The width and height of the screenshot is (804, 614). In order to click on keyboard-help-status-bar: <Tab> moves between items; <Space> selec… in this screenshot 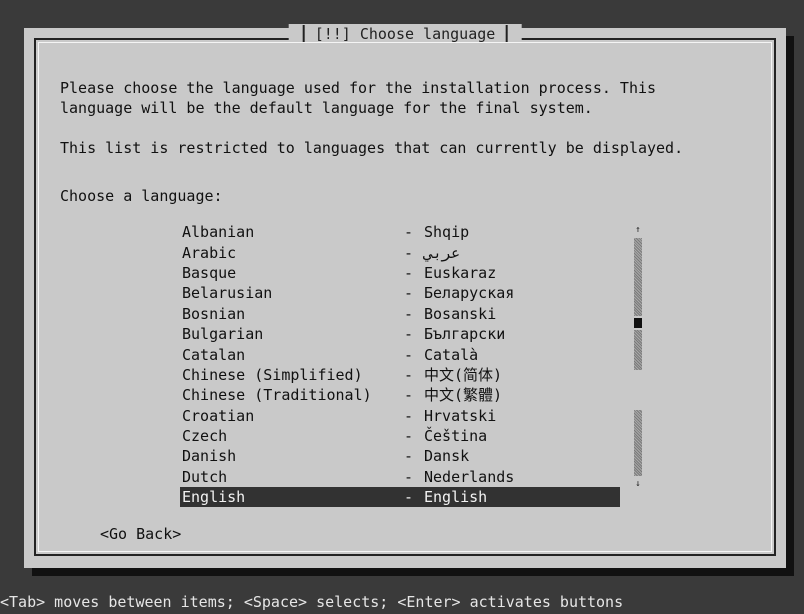, I will do `click(312, 602)`.